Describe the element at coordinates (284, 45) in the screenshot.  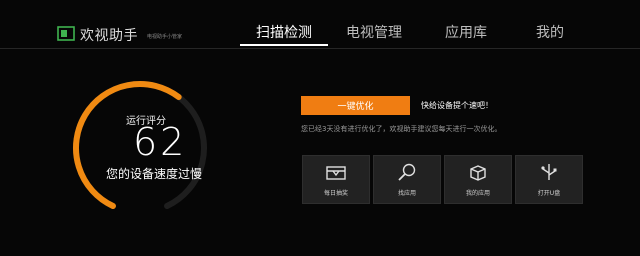
I see `active-tab-indicator` at that location.